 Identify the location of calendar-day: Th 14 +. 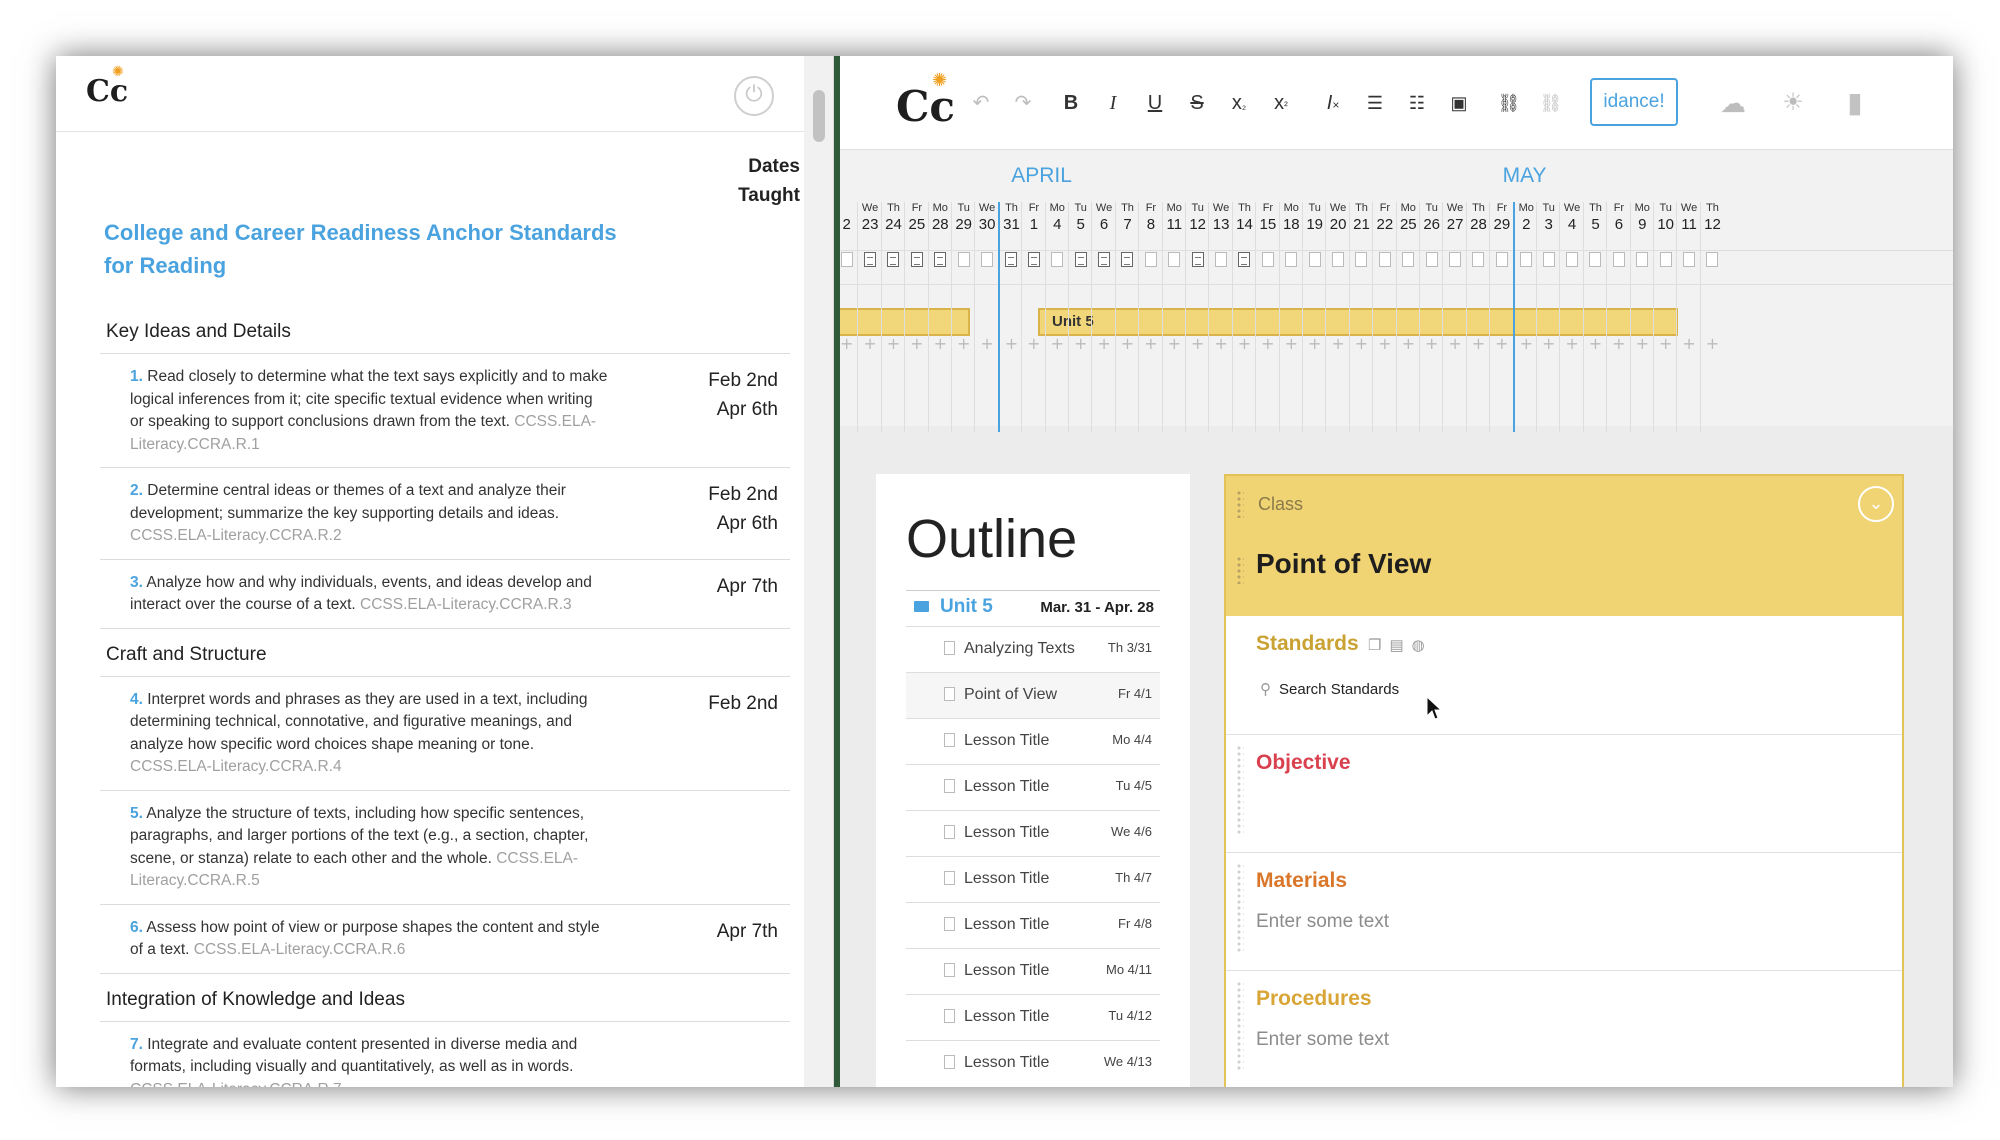
(1243, 317).